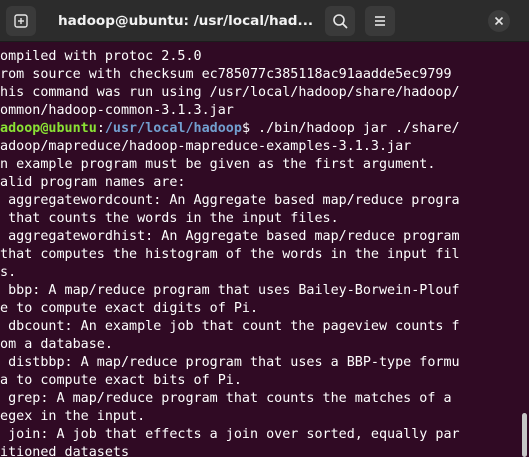  I want to click on output-line: titioned datasets, so click(65, 451).